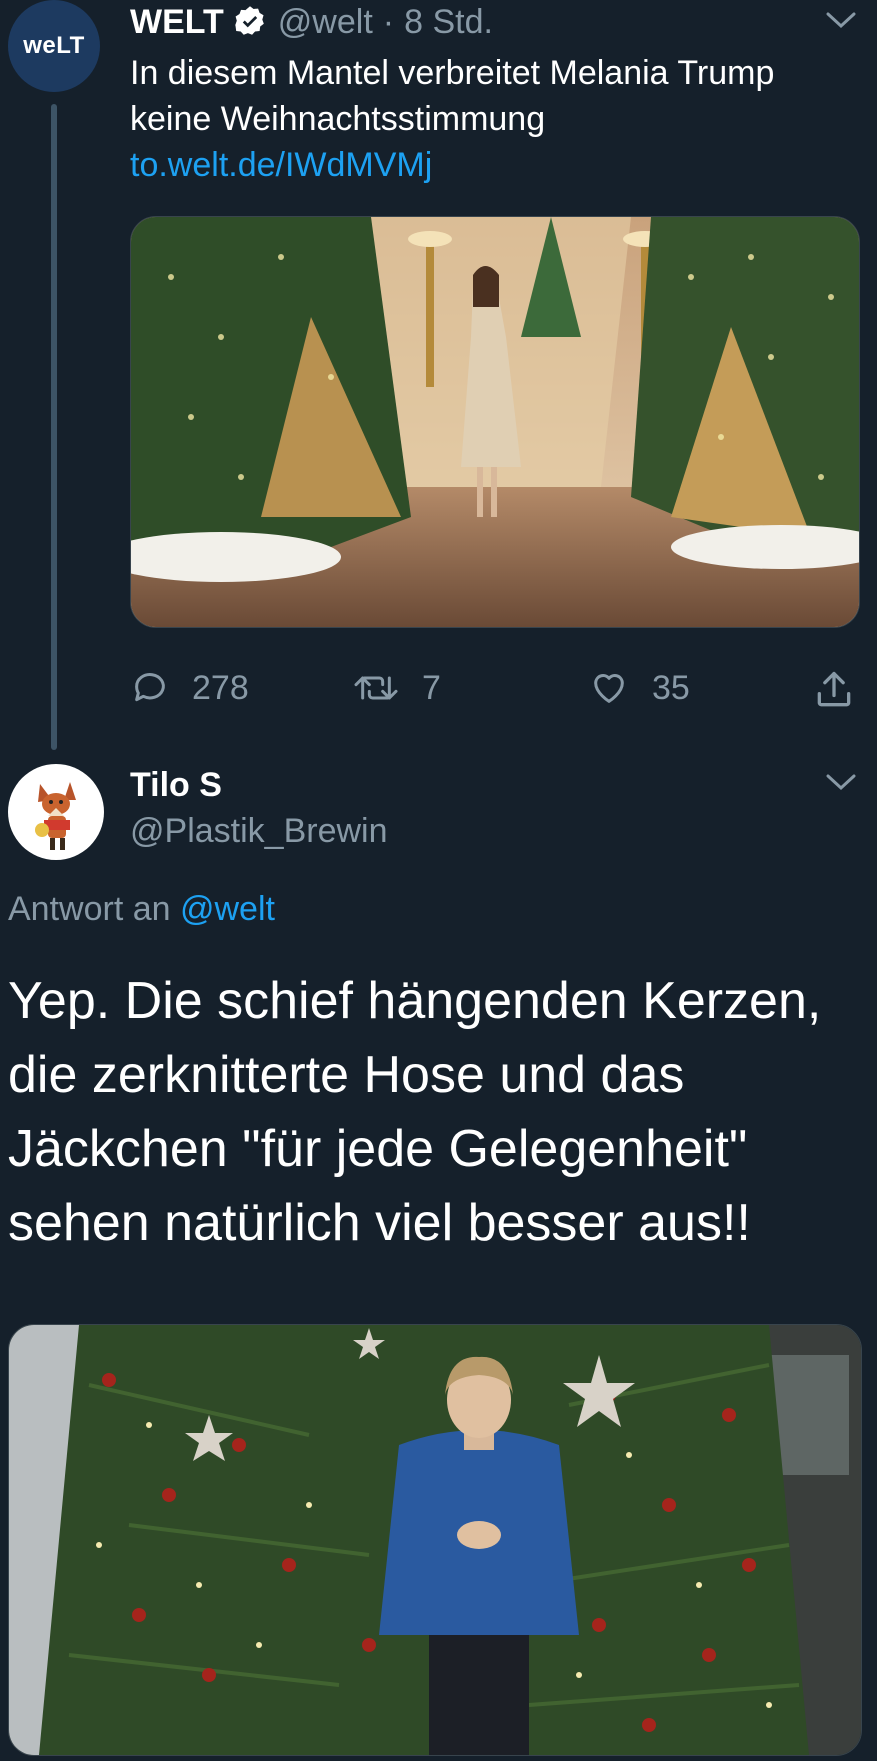 The height and width of the screenshot is (1761, 877). Describe the element at coordinates (259, 831) in the screenshot. I see `author-handle: @Plastik_Brewin` at that location.